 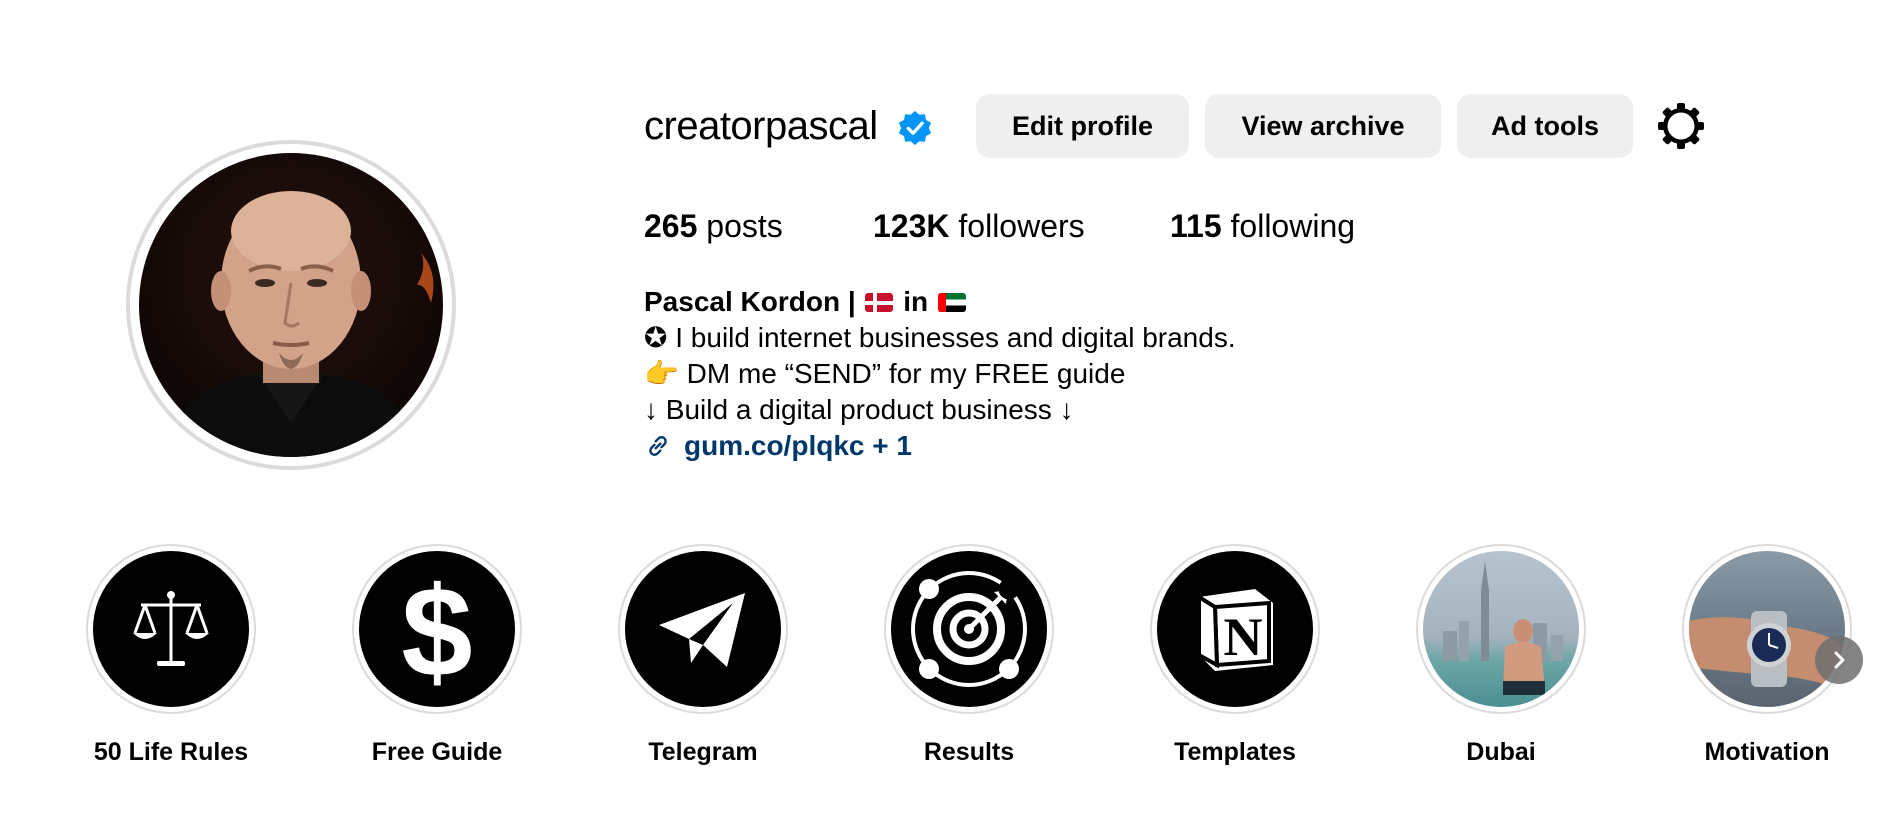 I want to click on gear-icon, so click(x=1681, y=126).